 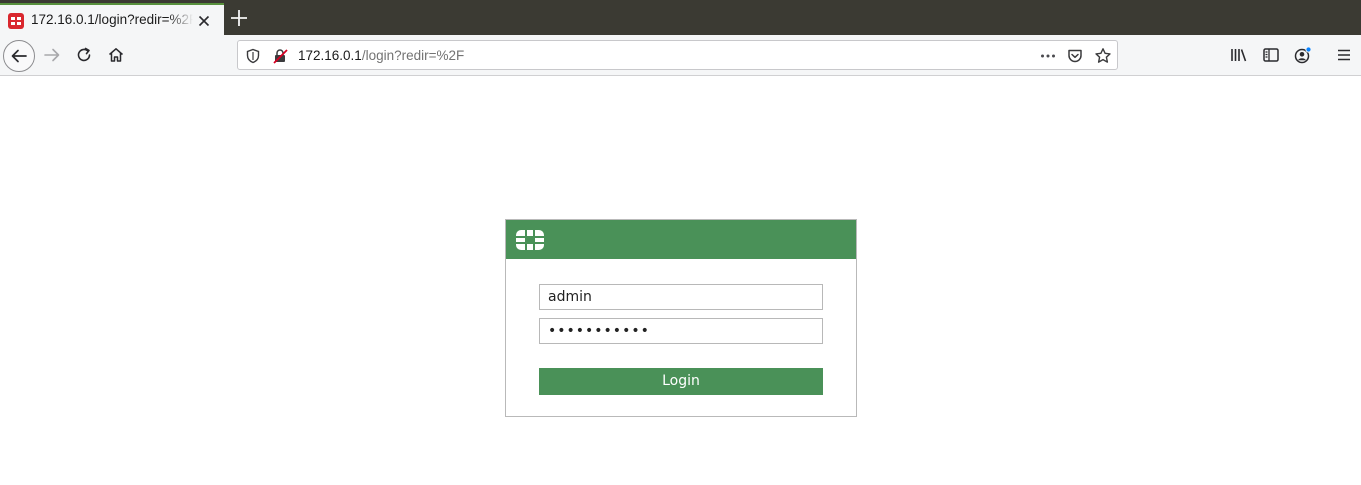 I want to click on login-header, so click(x=681, y=239).